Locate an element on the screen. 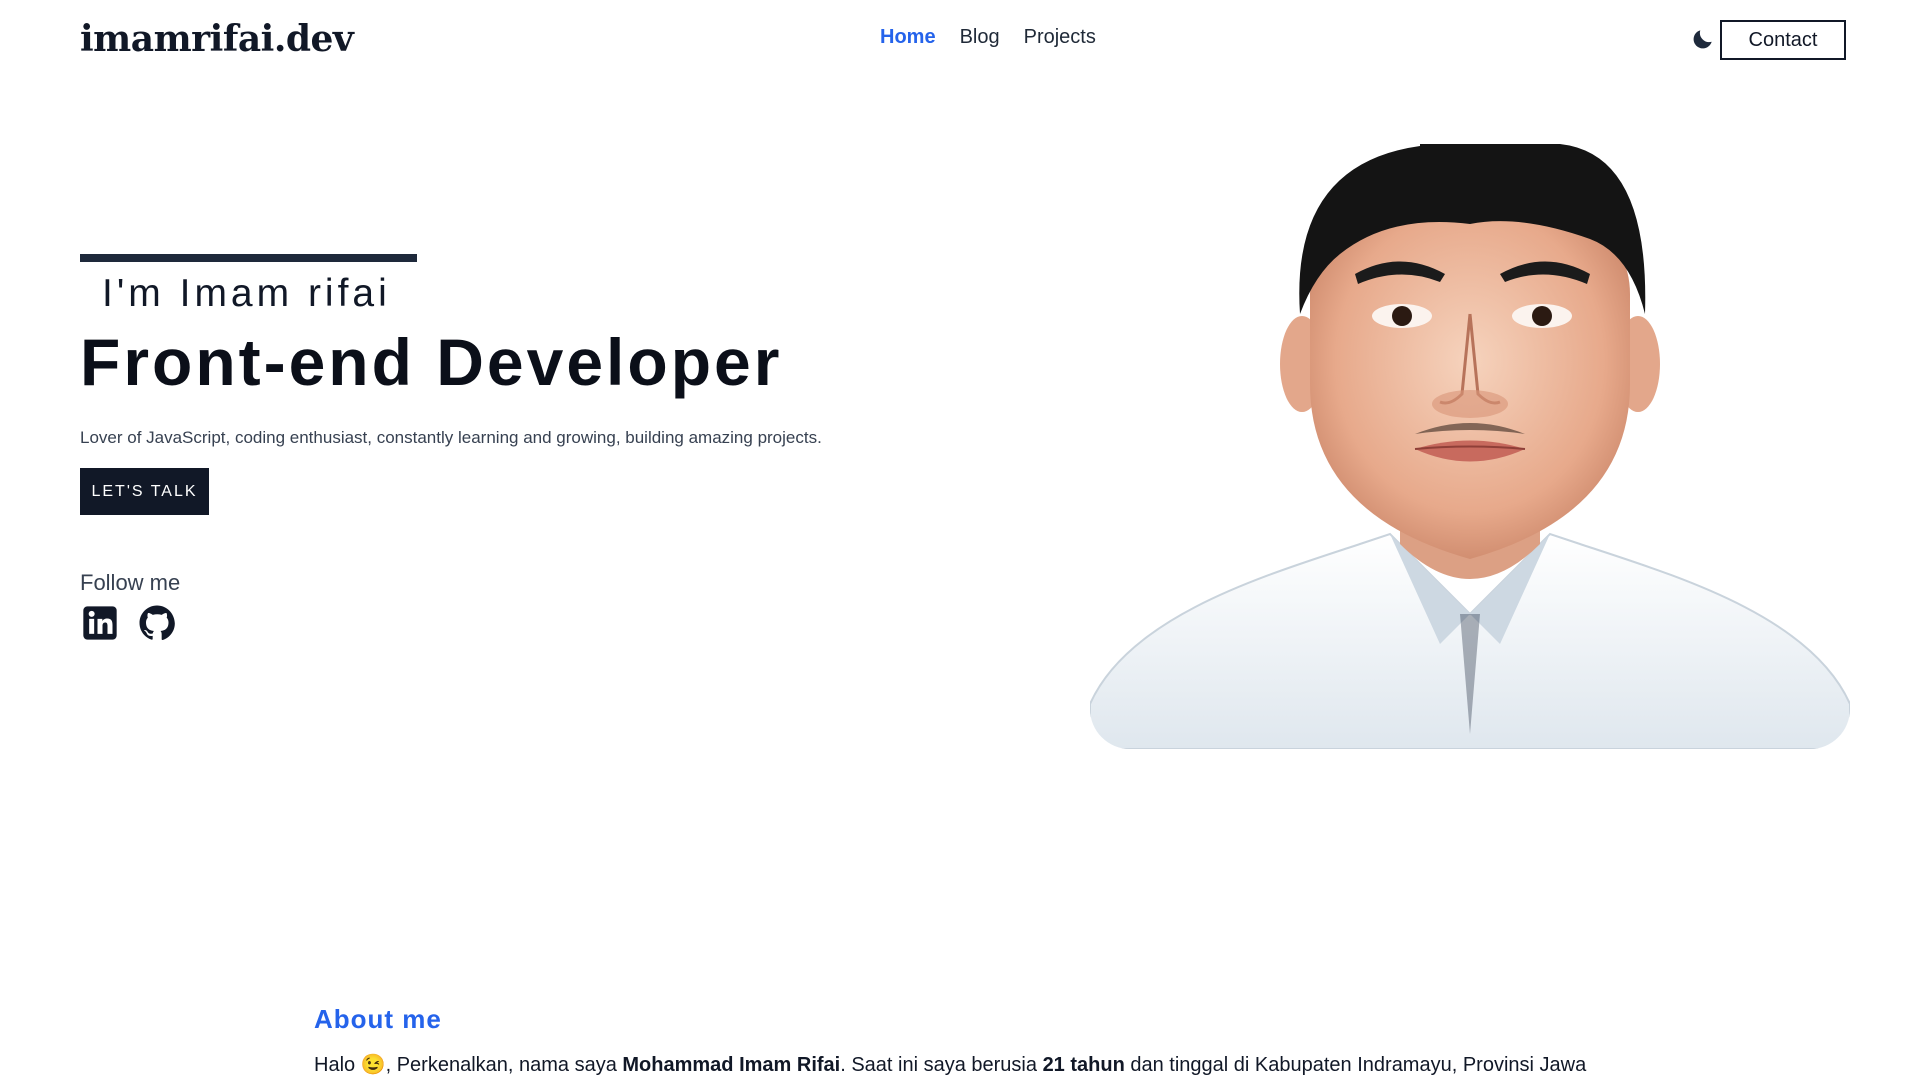  nav-blog: Blog is located at coordinates (980, 37).